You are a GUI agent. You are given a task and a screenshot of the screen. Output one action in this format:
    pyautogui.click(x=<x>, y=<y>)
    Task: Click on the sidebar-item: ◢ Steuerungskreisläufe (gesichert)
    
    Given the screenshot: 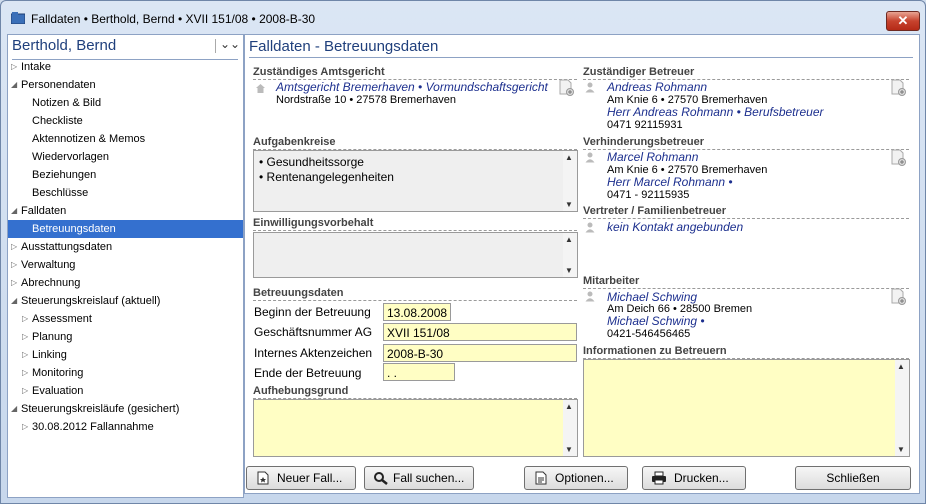 What is the action you would take?
    pyautogui.click(x=125, y=409)
    